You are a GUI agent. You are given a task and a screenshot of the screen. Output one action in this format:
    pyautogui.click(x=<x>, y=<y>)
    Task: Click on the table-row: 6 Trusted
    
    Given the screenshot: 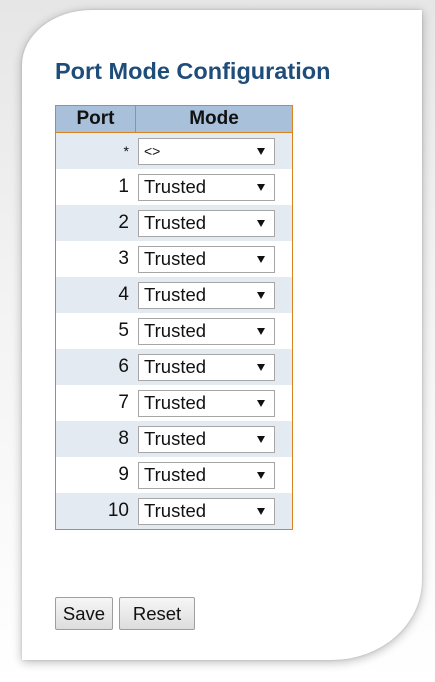 What is the action you would take?
    pyautogui.click(x=174, y=367)
    